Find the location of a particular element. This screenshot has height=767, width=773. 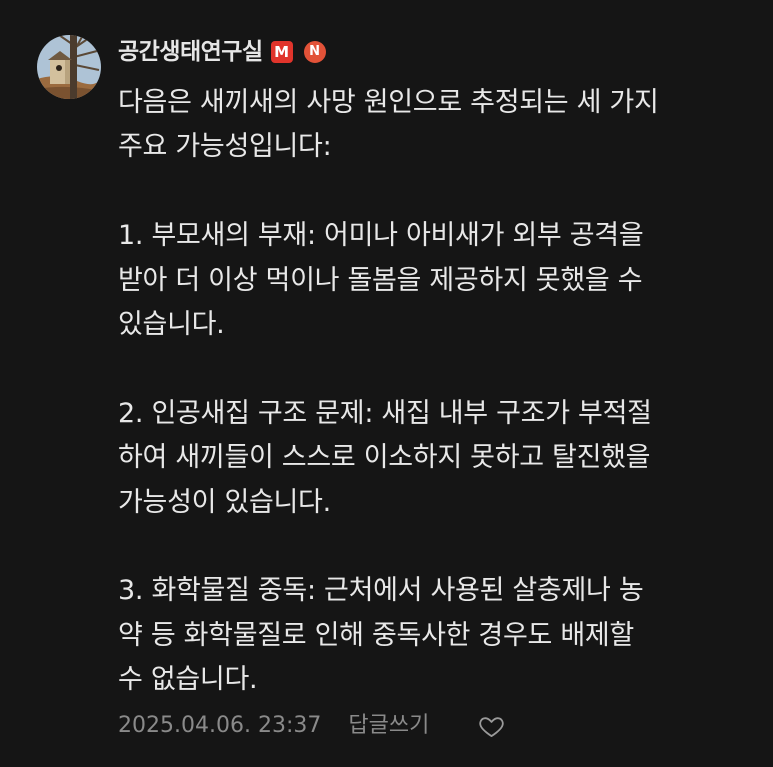

heart-icon is located at coordinates (491, 726).